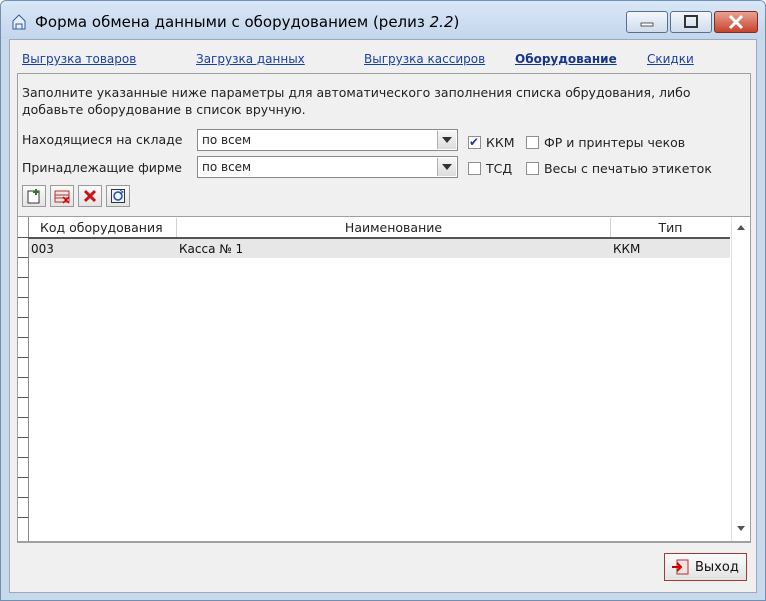 The width and height of the screenshot is (766, 601). I want to click on tab-upload-goods: Выгрузка товаров, so click(79, 59).